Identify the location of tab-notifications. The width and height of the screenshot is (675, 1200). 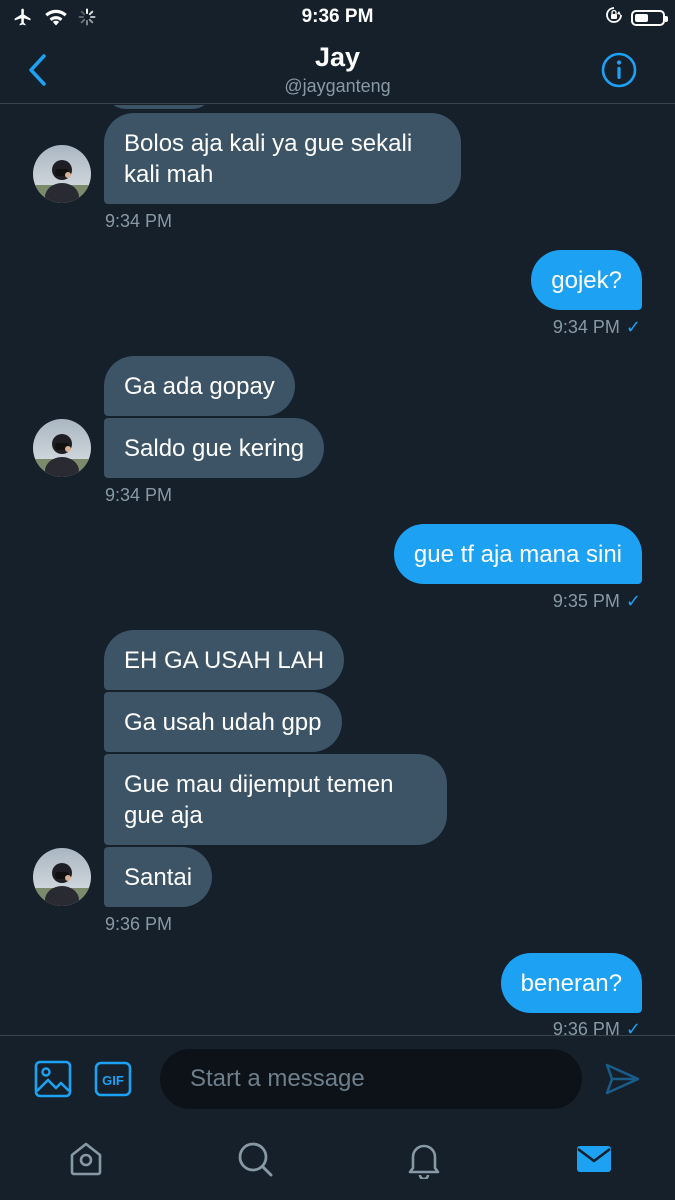
(424, 1160).